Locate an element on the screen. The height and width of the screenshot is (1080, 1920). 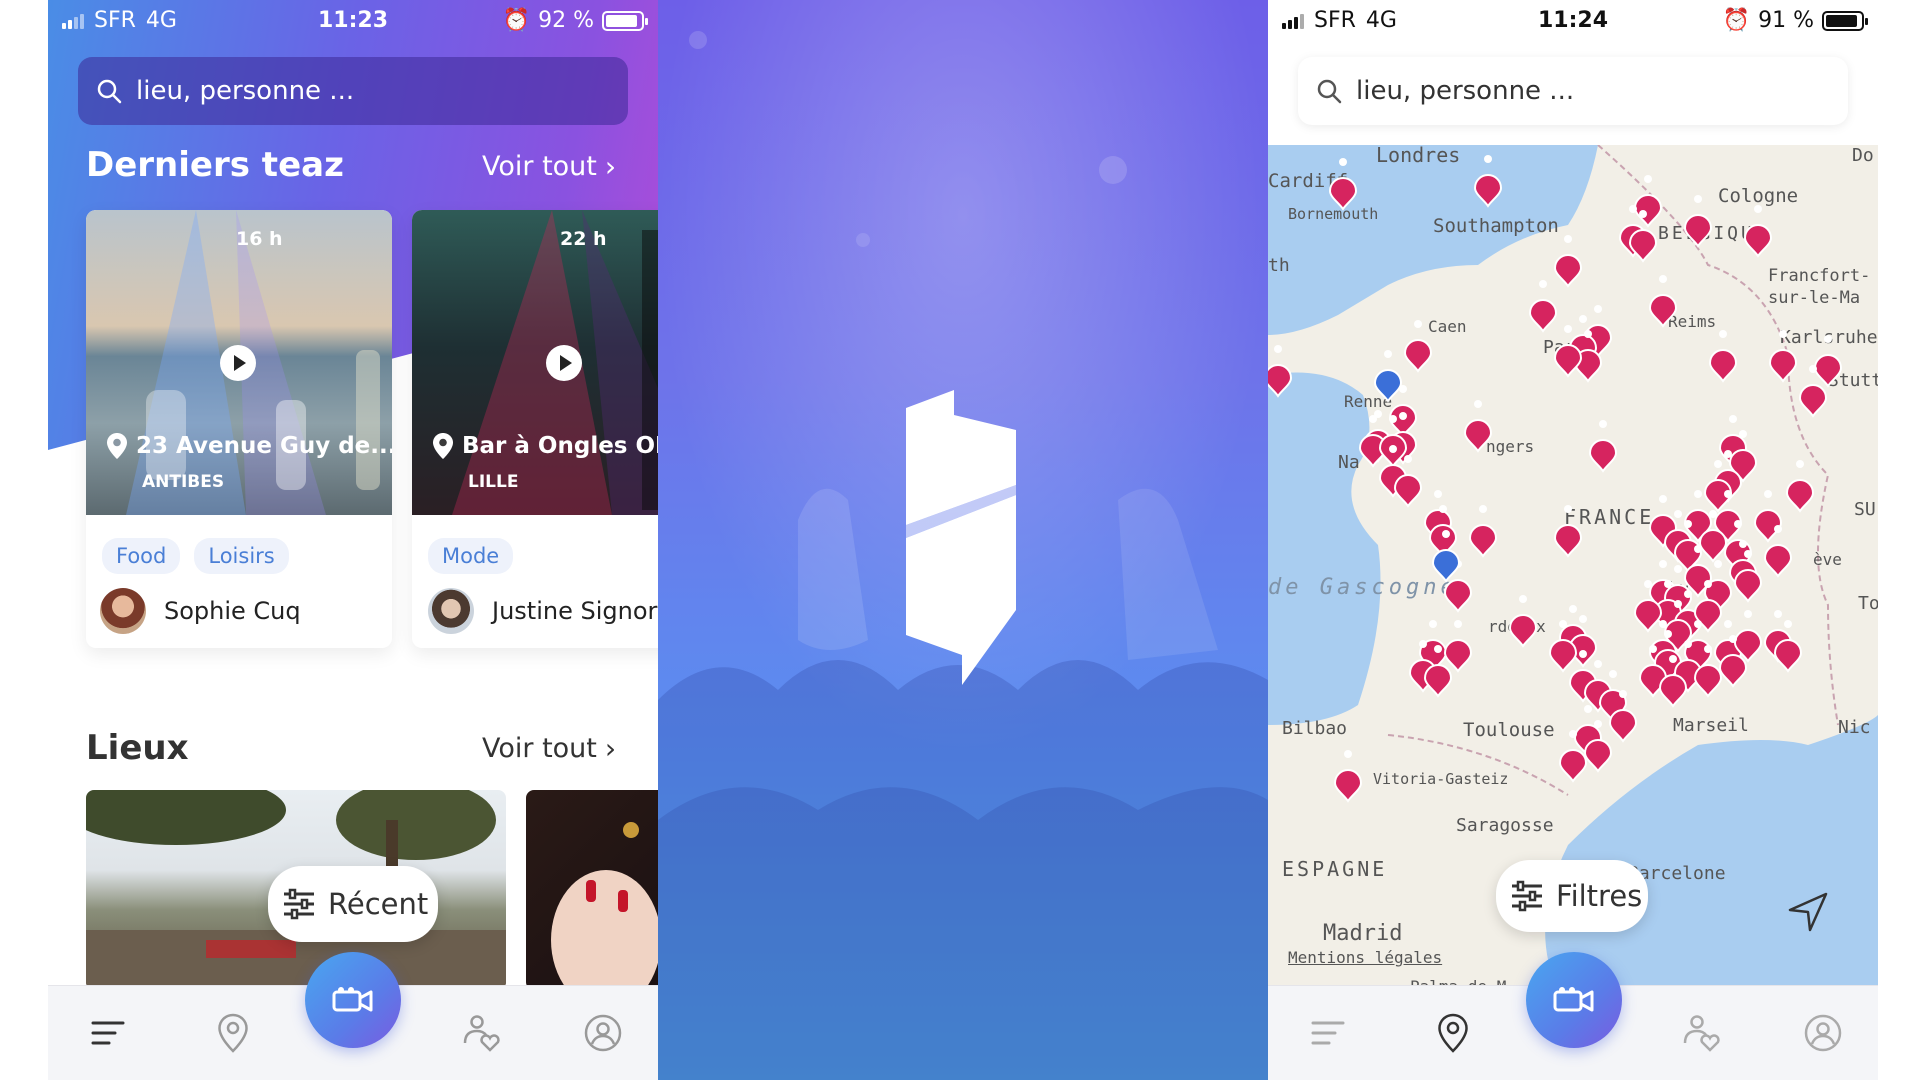
battery-icon is located at coordinates (1845, 20).